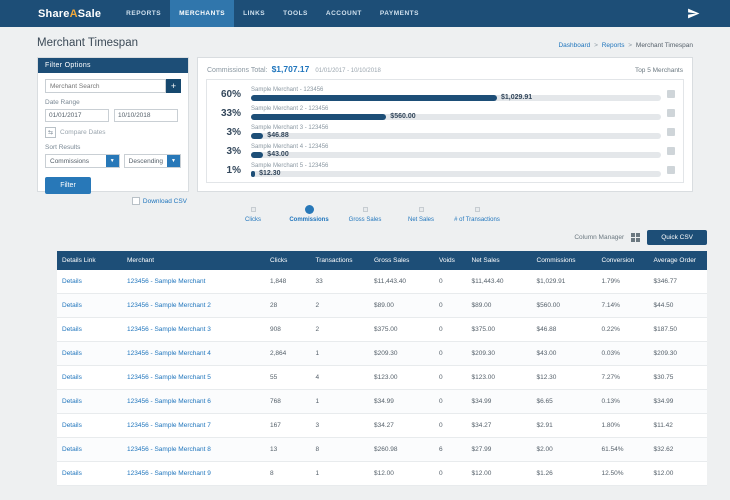 The width and height of the screenshot is (730, 500). What do you see at coordinates (287, 90) in the screenshot?
I see `bar-merchant-label: Sample Merchant - 123456` at bounding box center [287, 90].